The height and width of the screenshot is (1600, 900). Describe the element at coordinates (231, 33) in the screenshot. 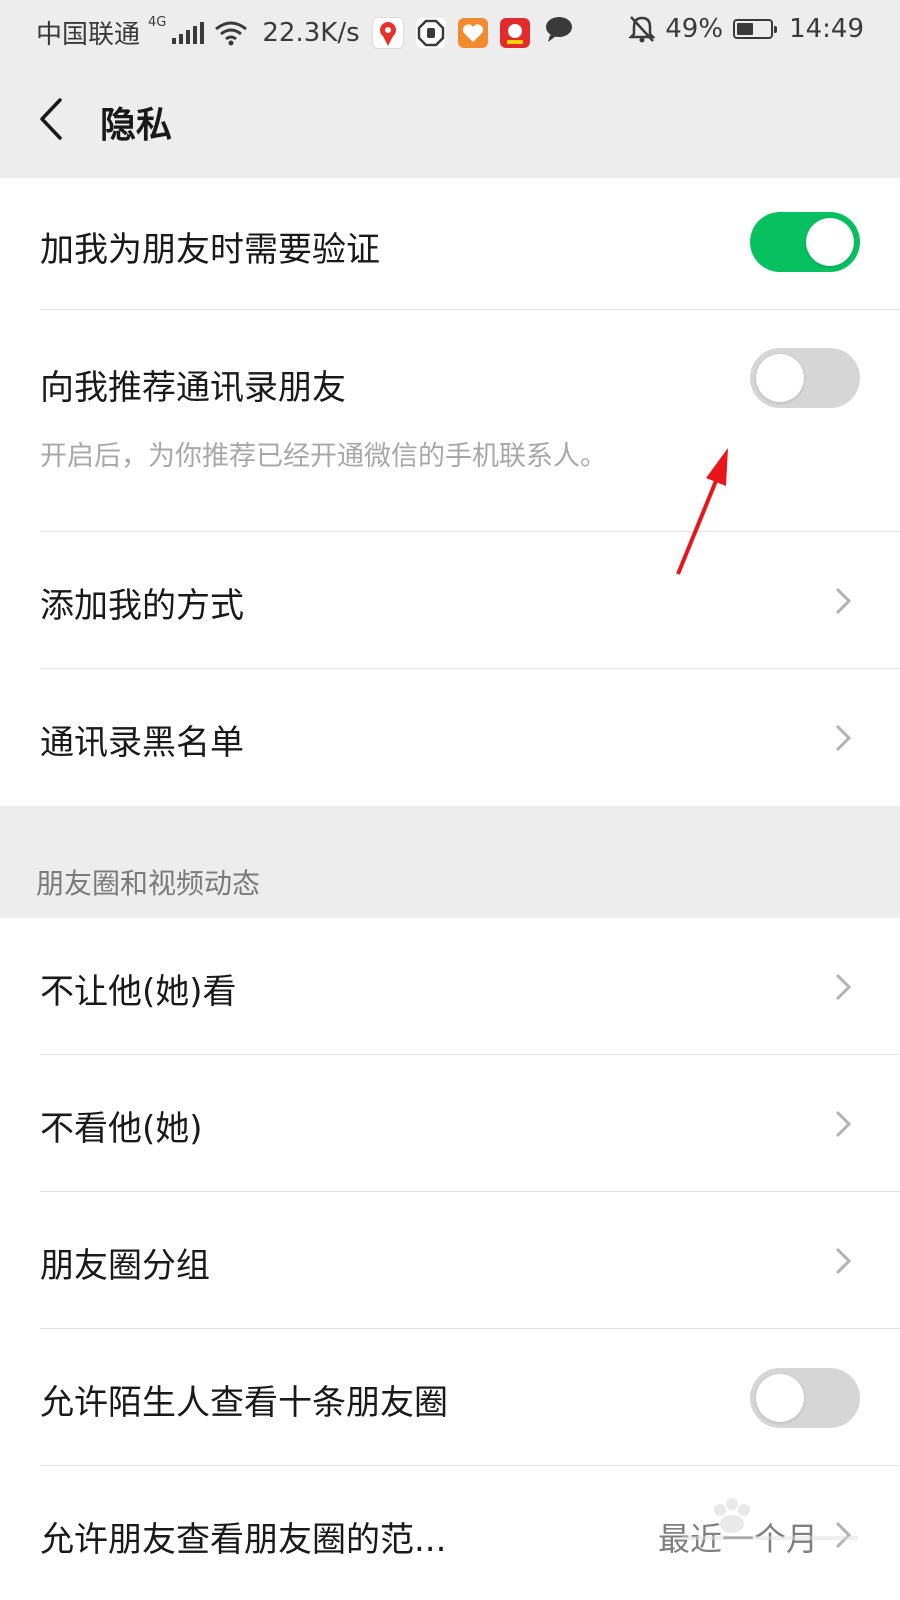

I see `wifi-icon` at that location.